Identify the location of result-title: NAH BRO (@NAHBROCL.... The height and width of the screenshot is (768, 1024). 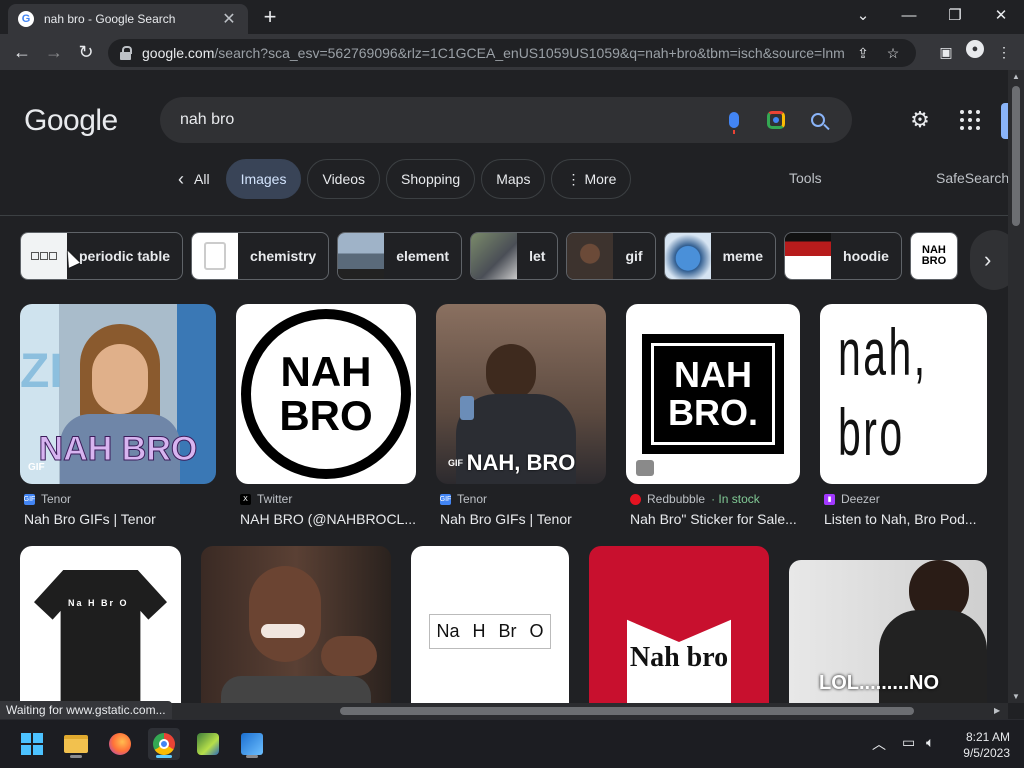
(326, 519).